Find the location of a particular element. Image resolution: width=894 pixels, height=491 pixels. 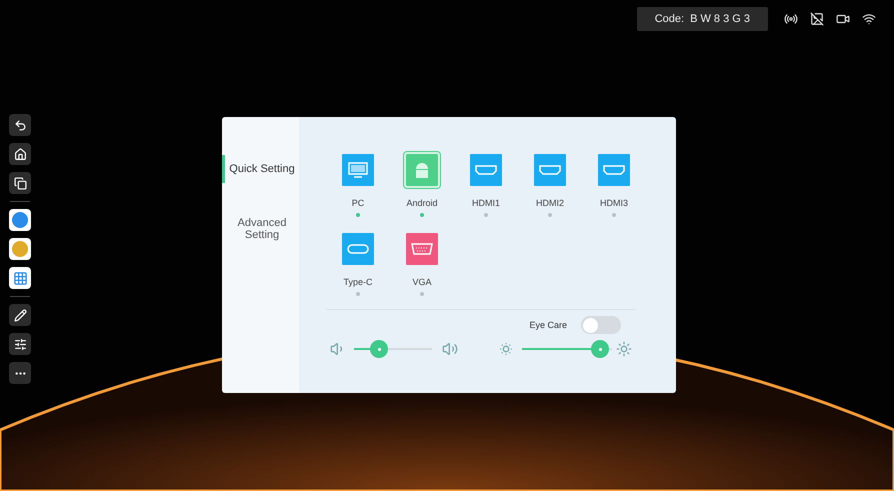

apps-button is located at coordinates (20, 278).